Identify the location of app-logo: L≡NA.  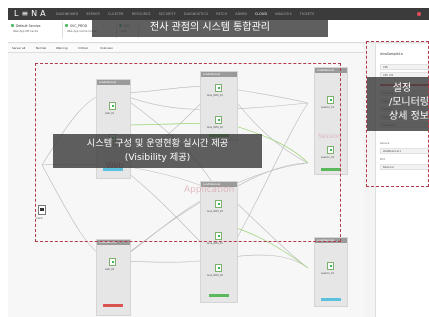
(31, 14).